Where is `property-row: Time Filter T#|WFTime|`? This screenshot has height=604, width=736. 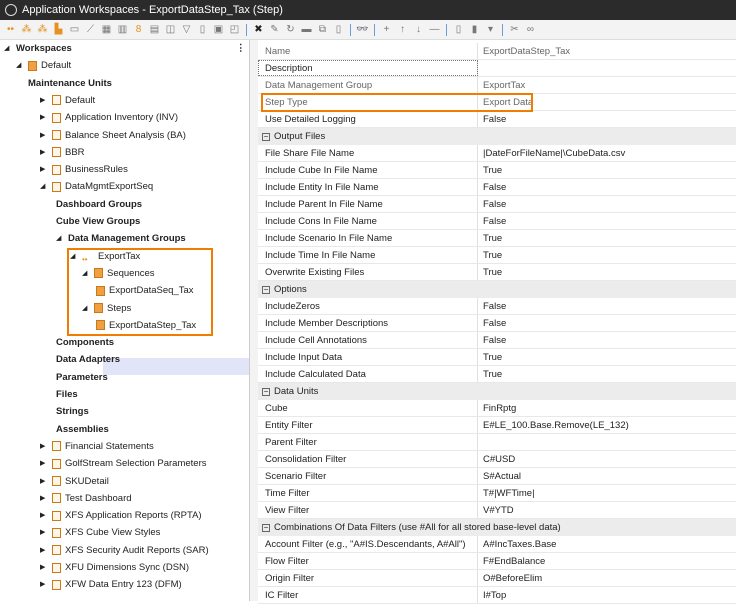 property-row: Time Filter T#|WFTime| is located at coordinates (497, 493).